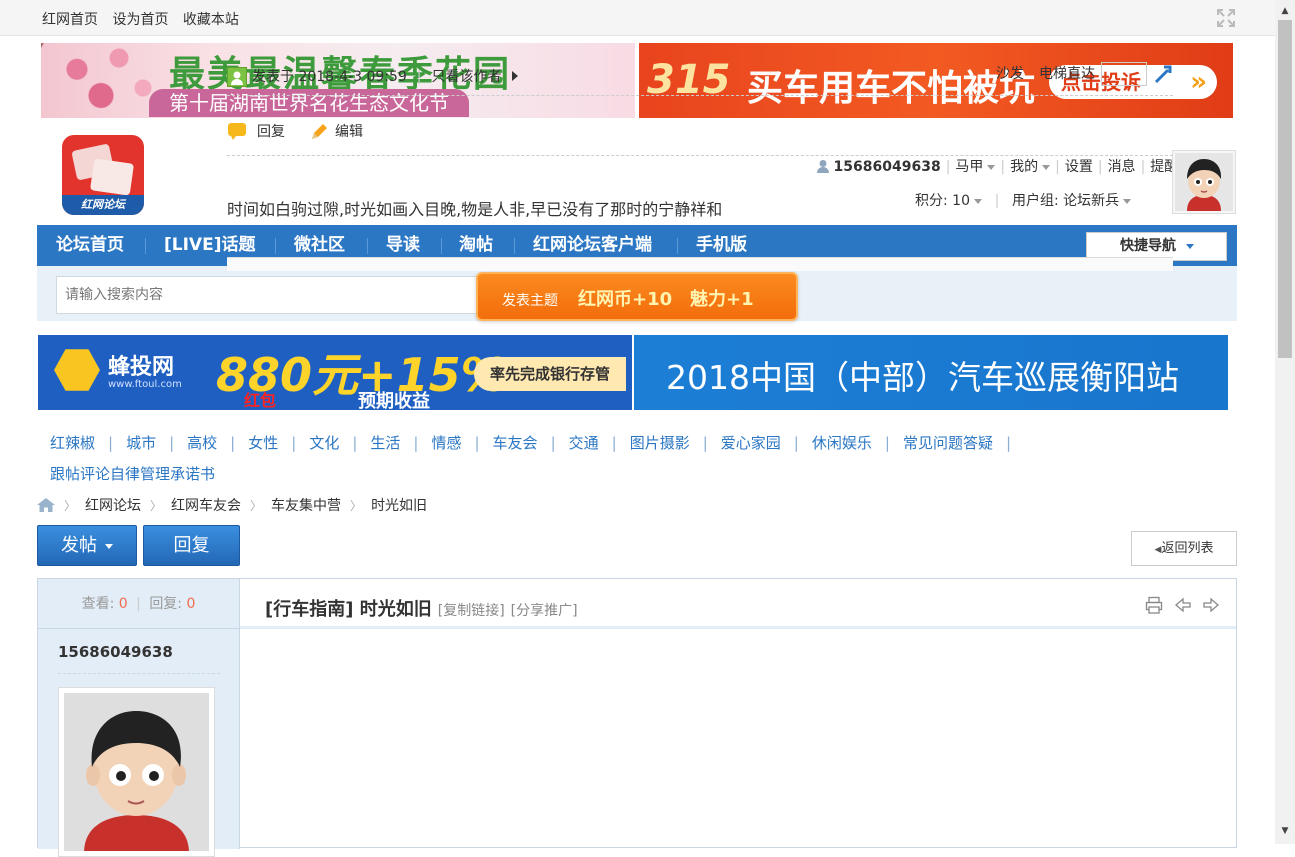  I want to click on search-input, so click(271, 295).